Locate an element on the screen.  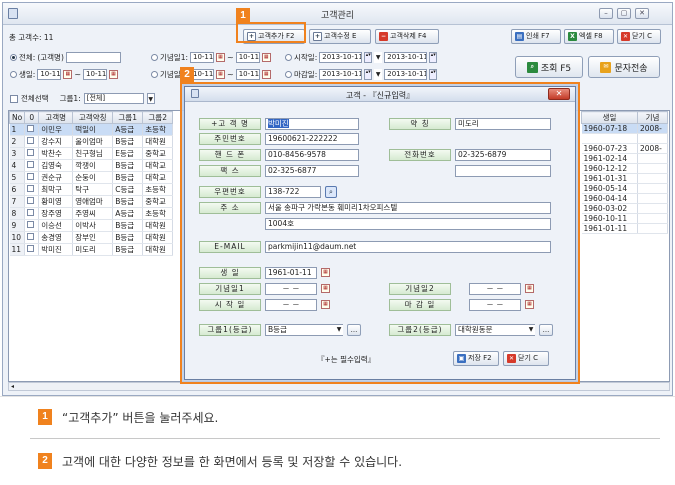
table-cell: B등급 is located at coordinates (128, 225).